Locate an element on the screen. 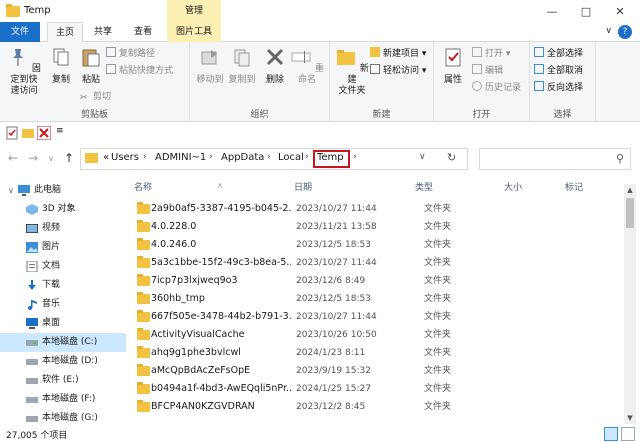 This screenshot has height=442, width=640. paste-shortcut-button: 粘贴快捷方式 is located at coordinates (139, 71).